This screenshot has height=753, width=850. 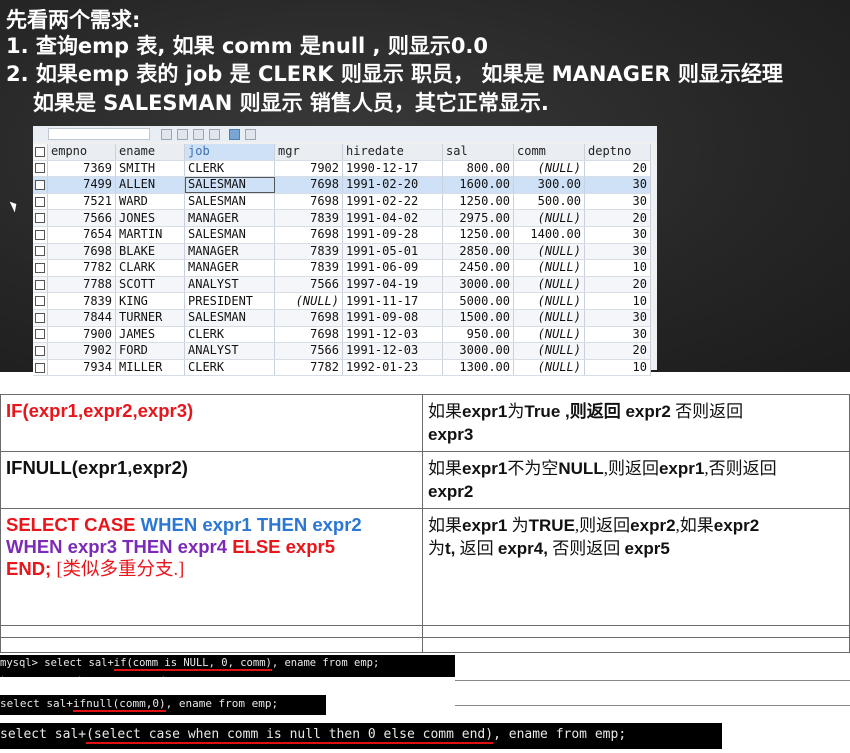 I want to click on cell-hiredate: 1991-12-03, so click(x=392, y=335).